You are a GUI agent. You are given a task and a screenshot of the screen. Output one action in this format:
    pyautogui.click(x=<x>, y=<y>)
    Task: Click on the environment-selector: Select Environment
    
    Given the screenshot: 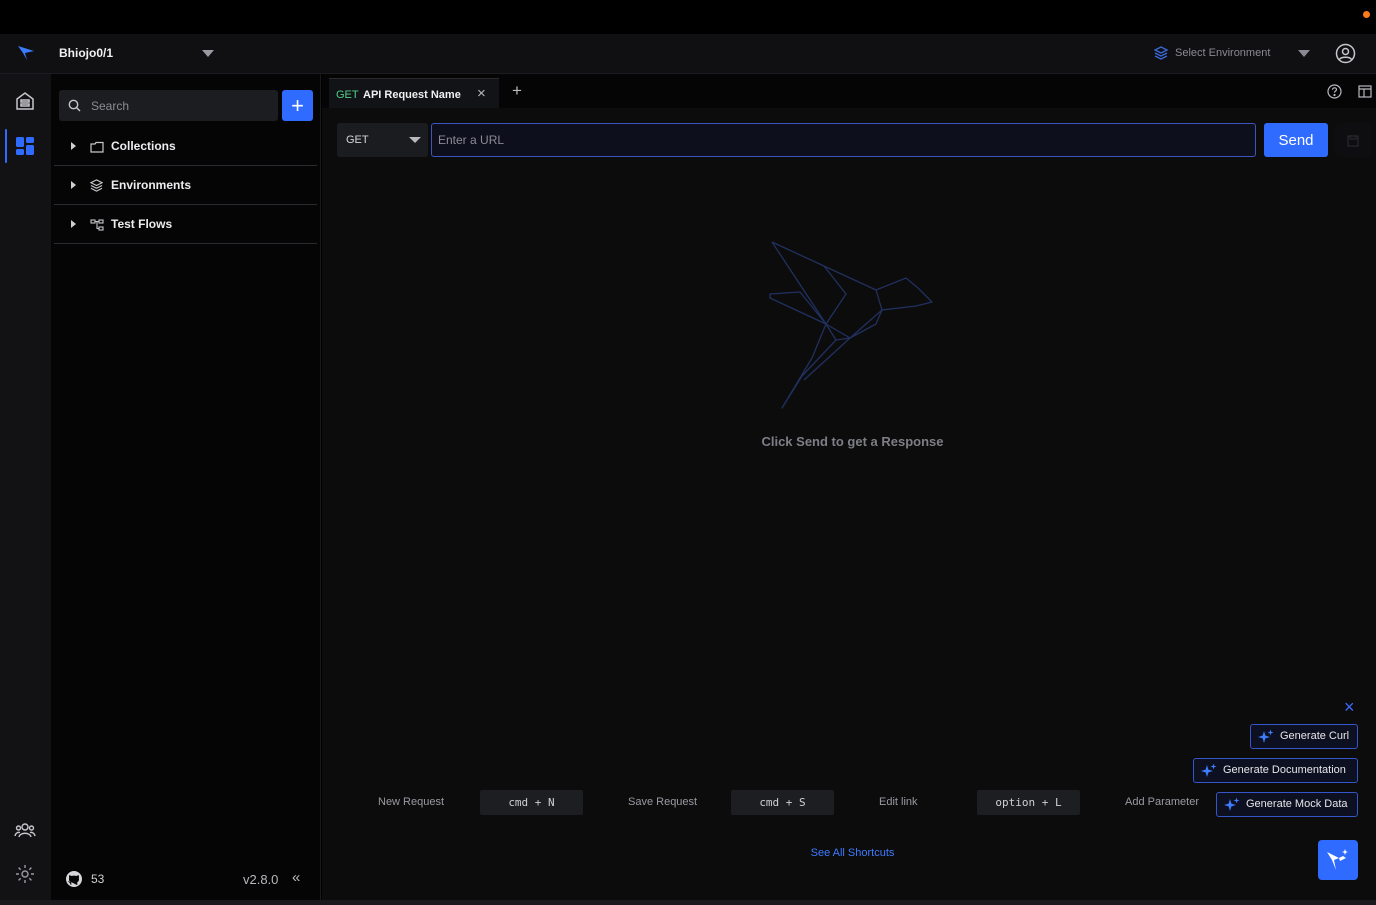 What is the action you would take?
    pyautogui.click(x=1222, y=53)
    